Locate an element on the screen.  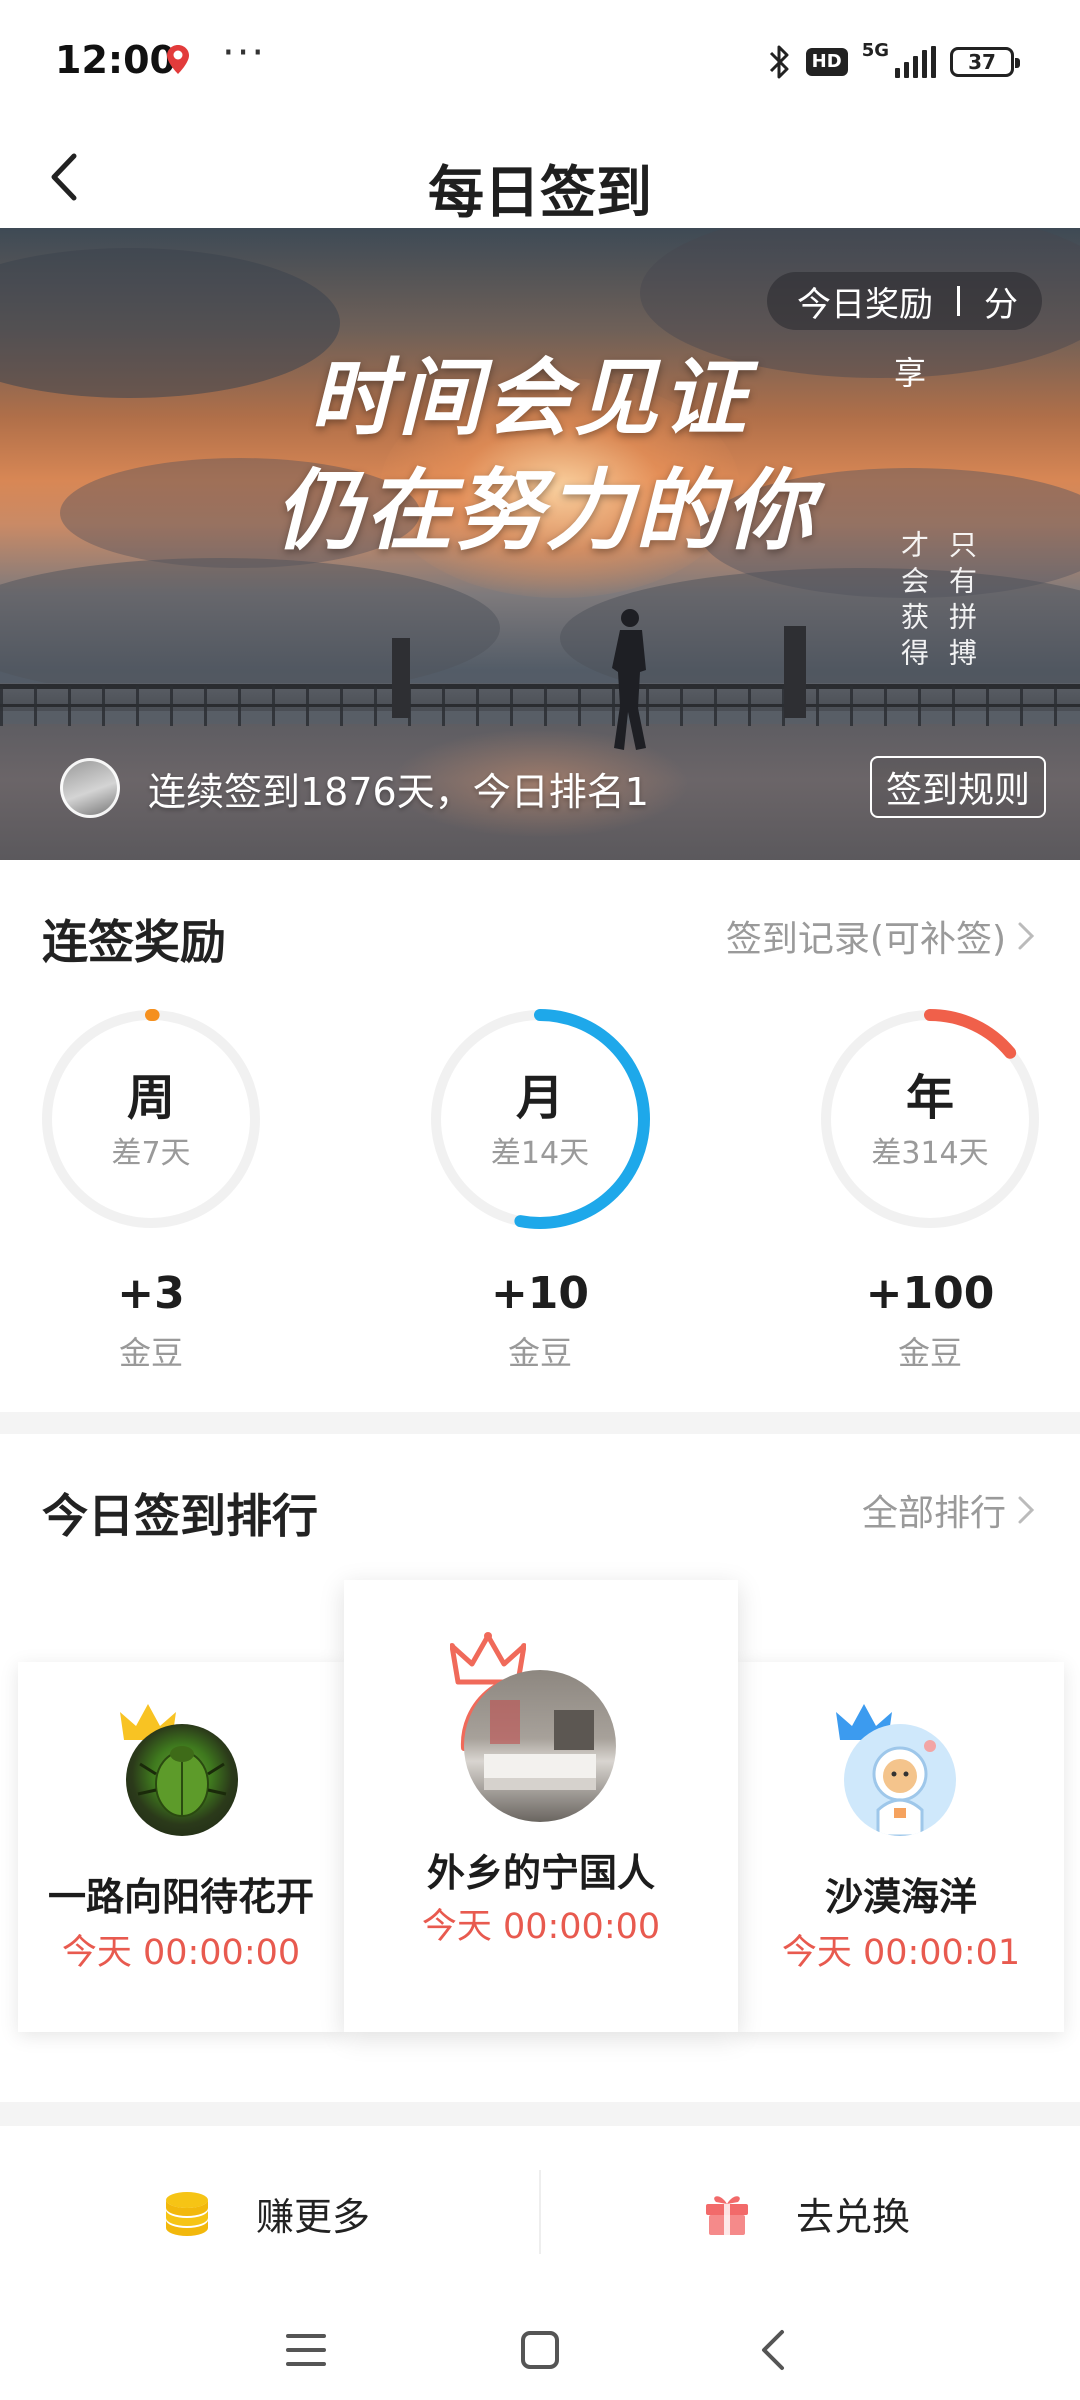
rank-name: 沙漠海洋 is located at coordinates (900, 1897).